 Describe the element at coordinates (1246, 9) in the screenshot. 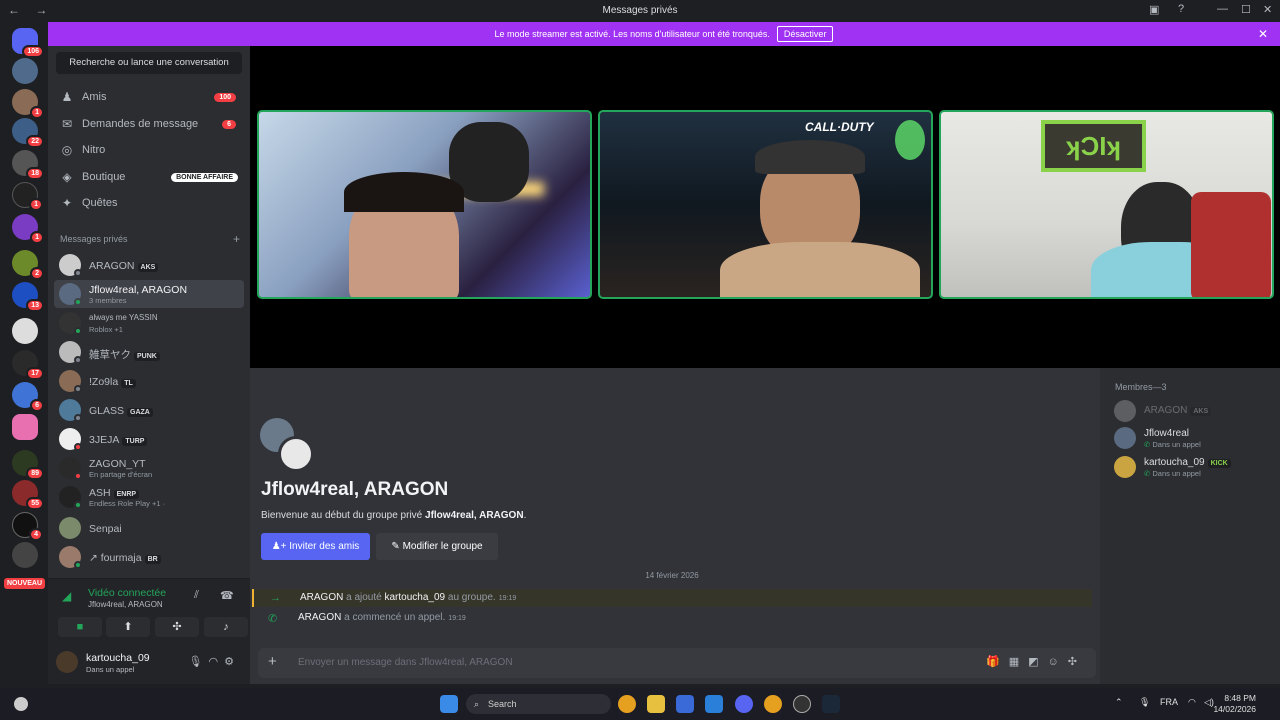

I see `maximize-button: ☐` at that location.